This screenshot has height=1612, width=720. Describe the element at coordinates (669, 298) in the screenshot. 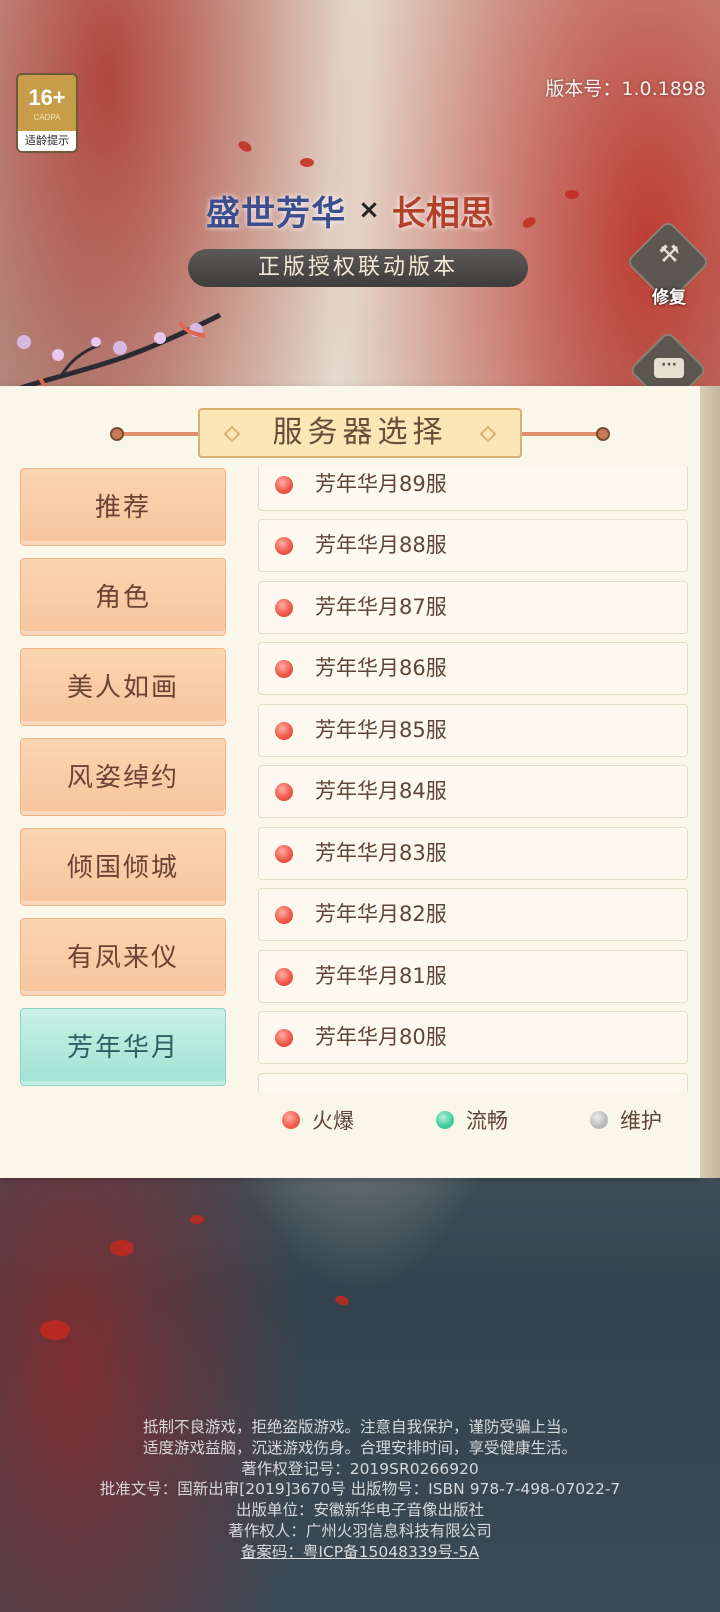

I see `repair-button-label: 修复` at that location.